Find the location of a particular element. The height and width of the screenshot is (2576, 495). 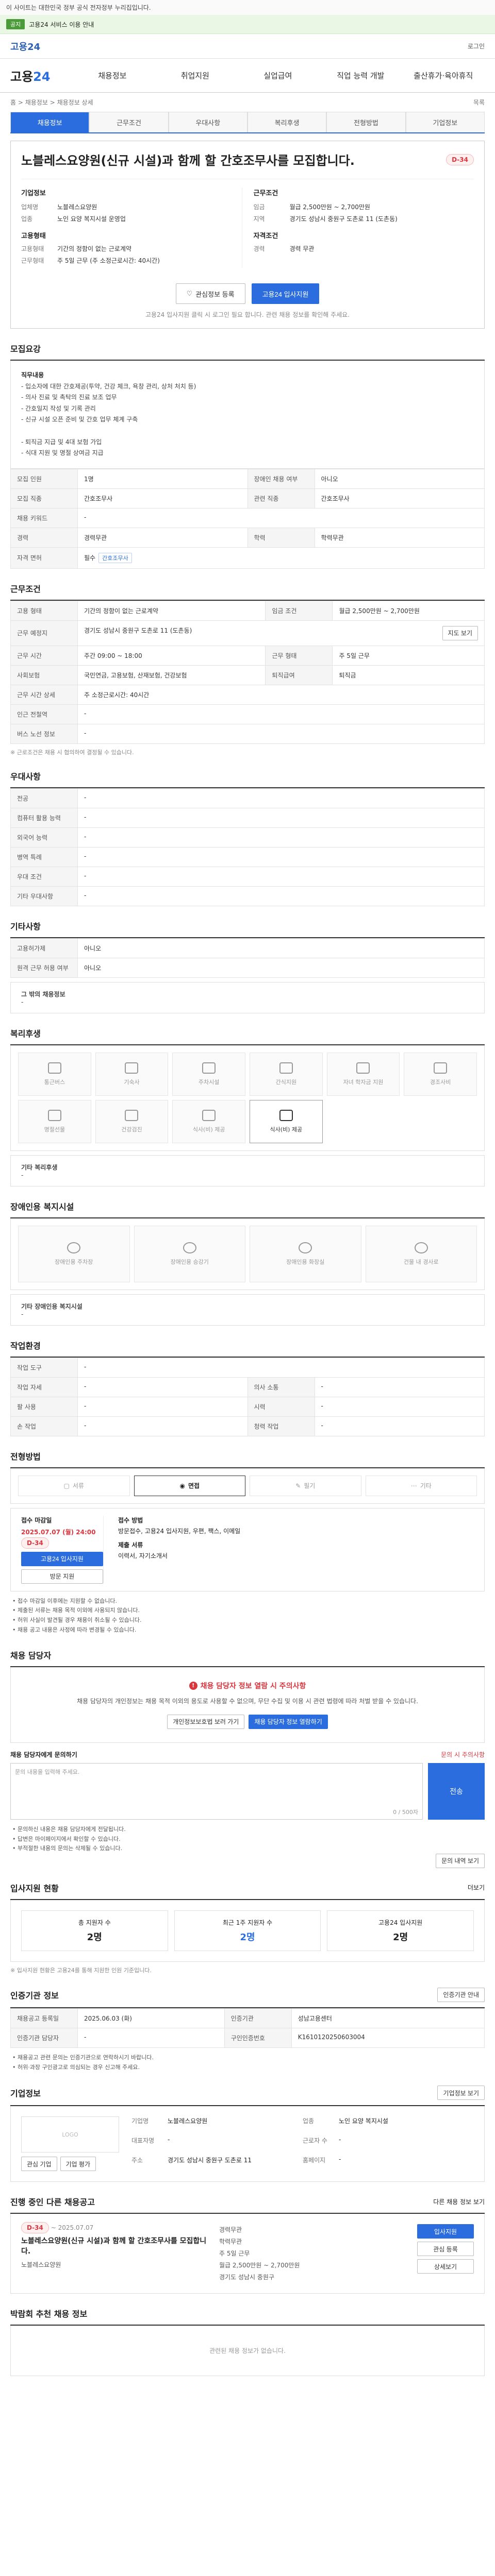

env-table: 작업 도구 - 작업 자세 - 의사 소통 - 팔 사용 - 시력 - 손 작업 - 청력 작업 - is located at coordinates (247, 1396).